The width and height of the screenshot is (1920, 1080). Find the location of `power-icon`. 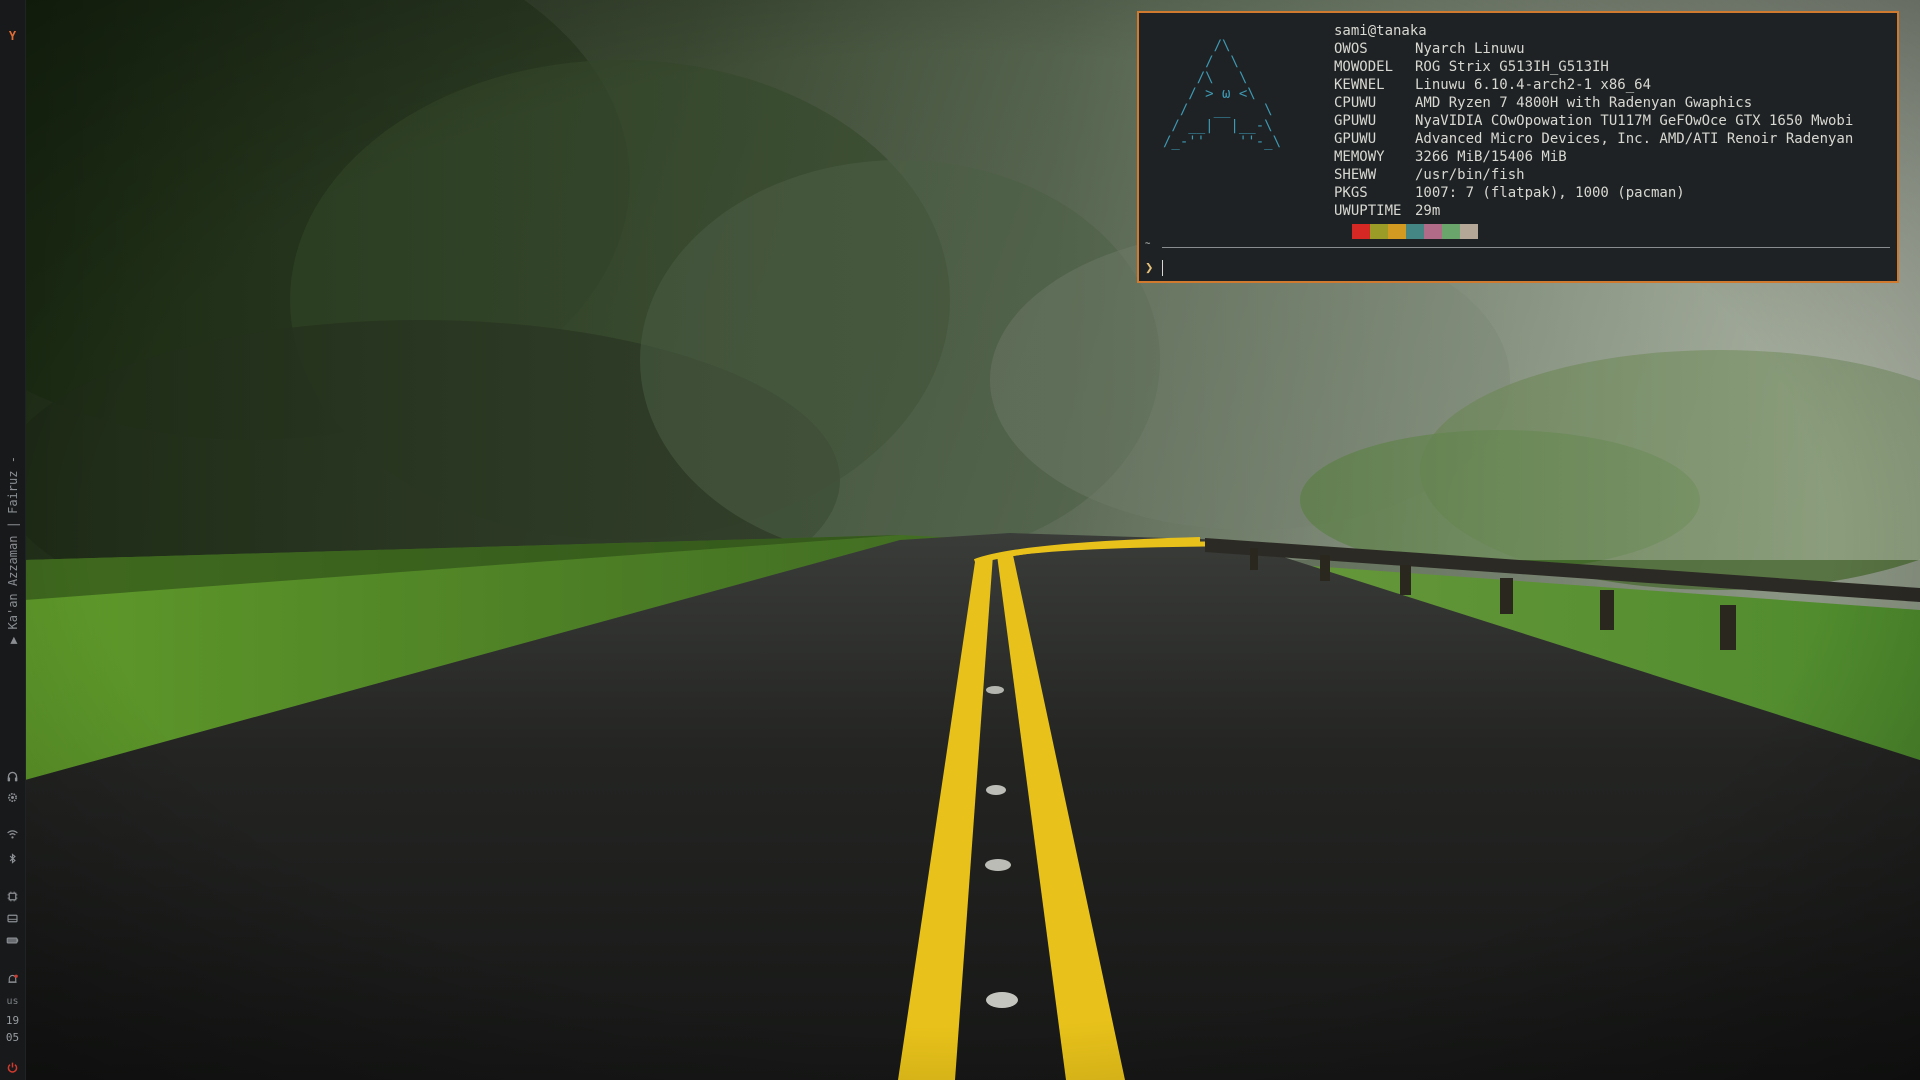

power-icon is located at coordinates (12, 1067).